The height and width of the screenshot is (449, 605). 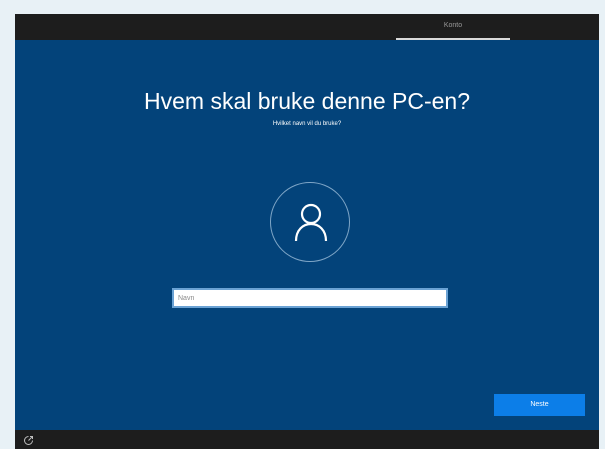 What do you see at coordinates (28, 440) in the screenshot?
I see `ease-of-access-icon` at bounding box center [28, 440].